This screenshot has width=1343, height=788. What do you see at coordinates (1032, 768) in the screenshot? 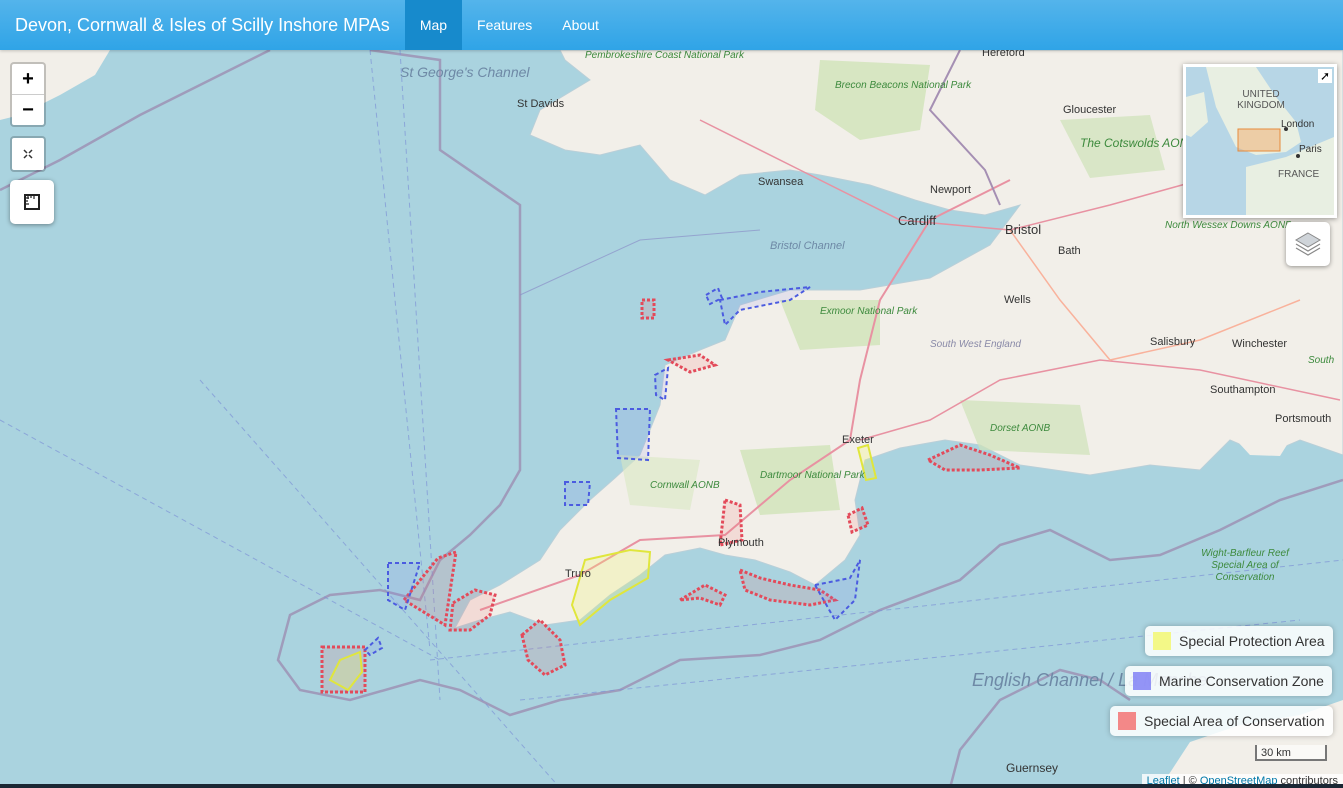
I see `place-label: Guernsey` at bounding box center [1032, 768].